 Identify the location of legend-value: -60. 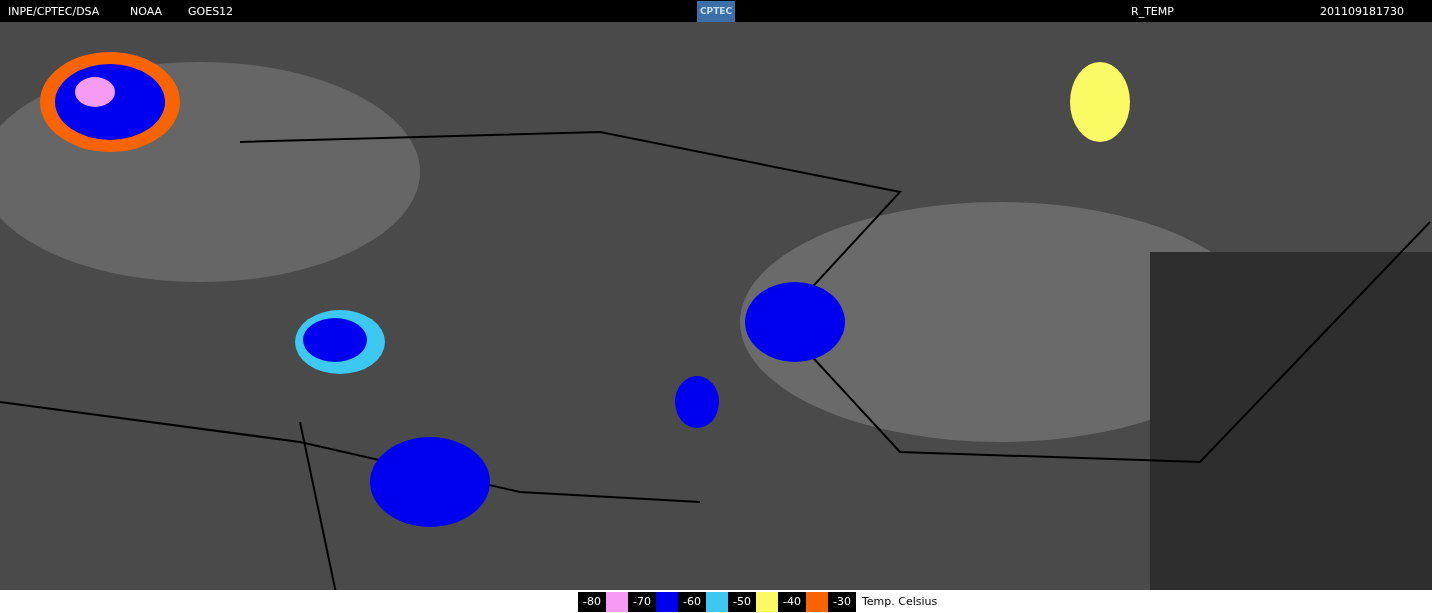
(692, 601).